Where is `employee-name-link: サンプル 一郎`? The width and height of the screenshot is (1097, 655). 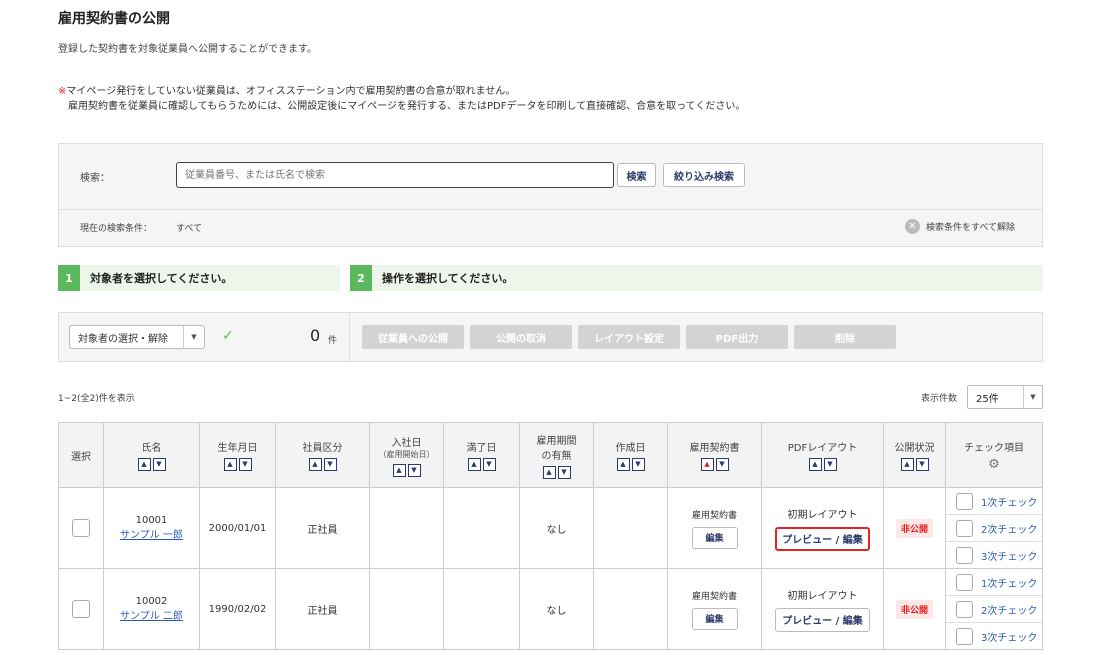 employee-name-link: サンプル 一郎 is located at coordinates (151, 535).